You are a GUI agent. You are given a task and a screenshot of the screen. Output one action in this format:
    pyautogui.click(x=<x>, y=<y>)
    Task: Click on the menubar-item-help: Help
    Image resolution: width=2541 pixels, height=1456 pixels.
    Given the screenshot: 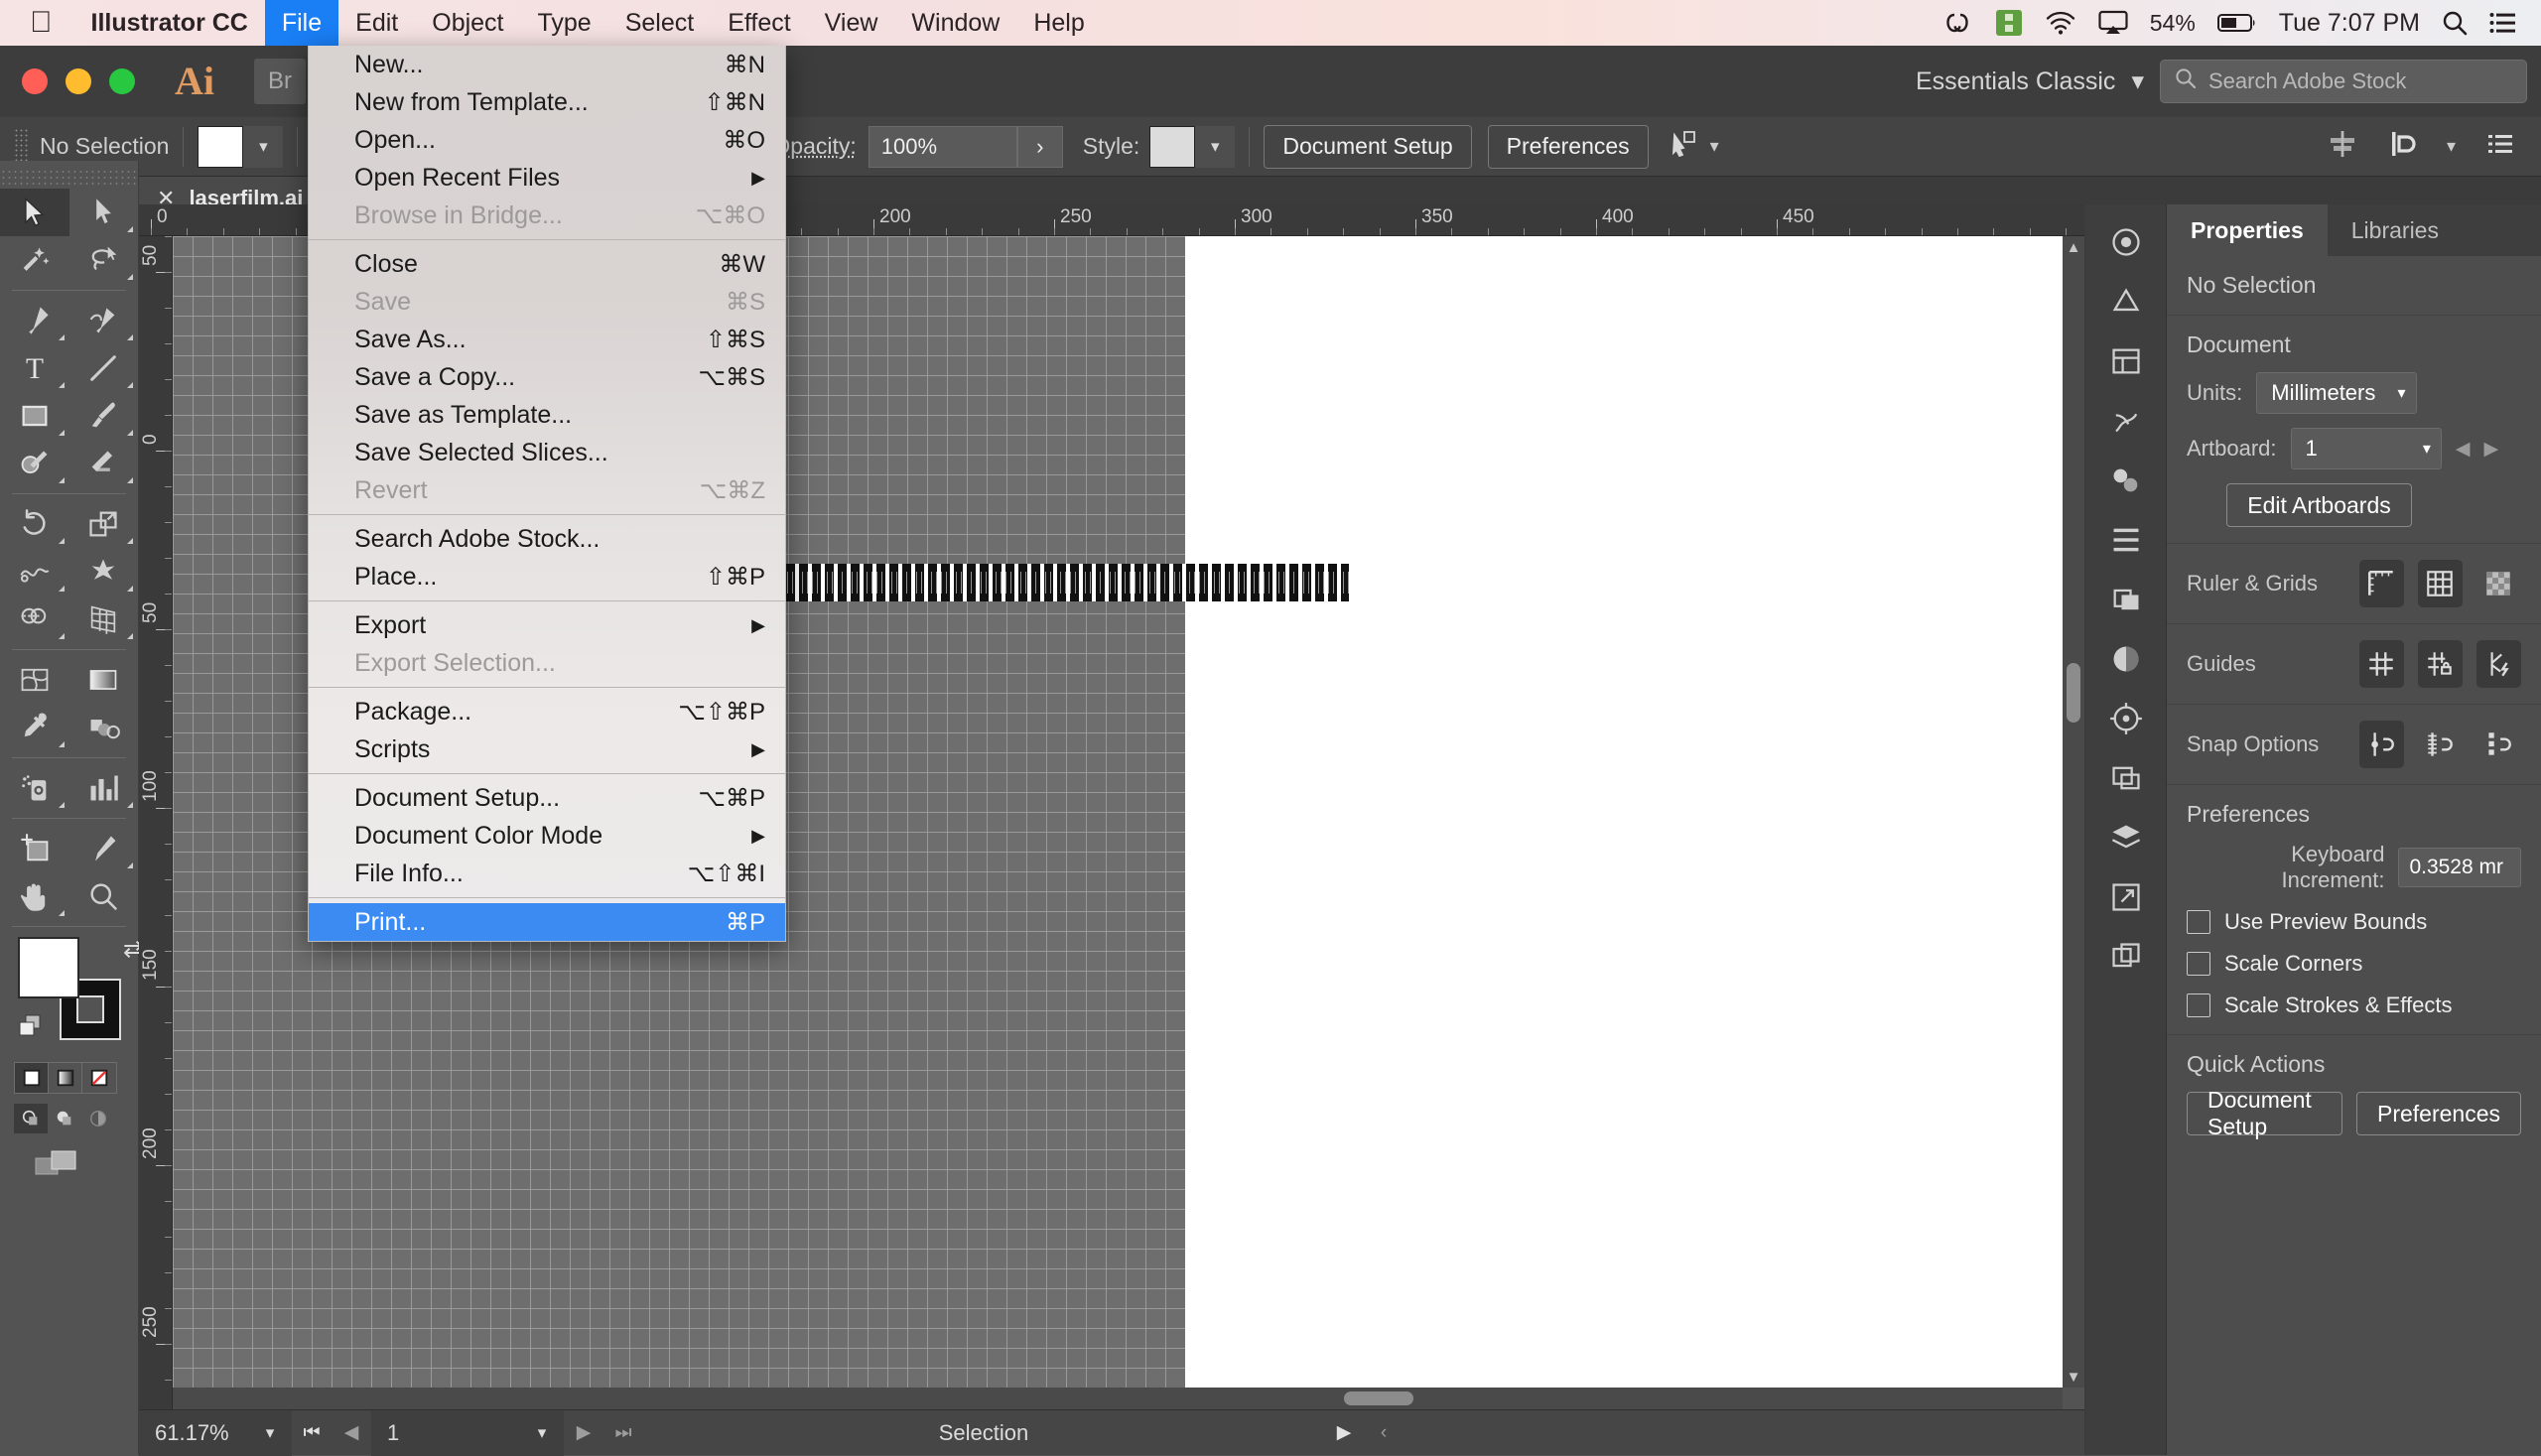 What is the action you would take?
    pyautogui.click(x=1058, y=23)
    